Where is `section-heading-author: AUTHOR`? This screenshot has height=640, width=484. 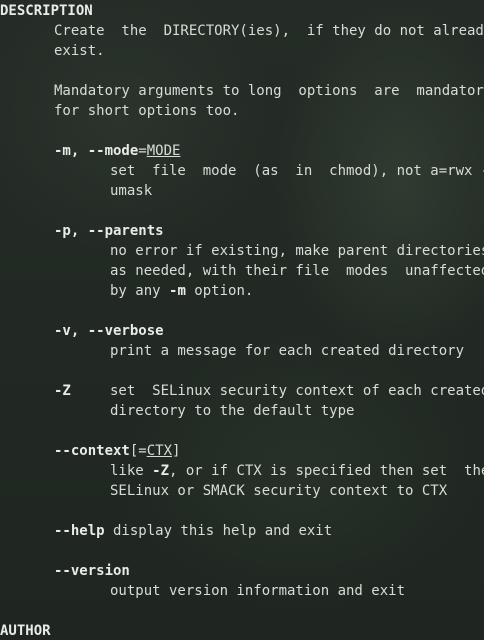
section-heading-author: AUTHOR is located at coordinates (25, 631).